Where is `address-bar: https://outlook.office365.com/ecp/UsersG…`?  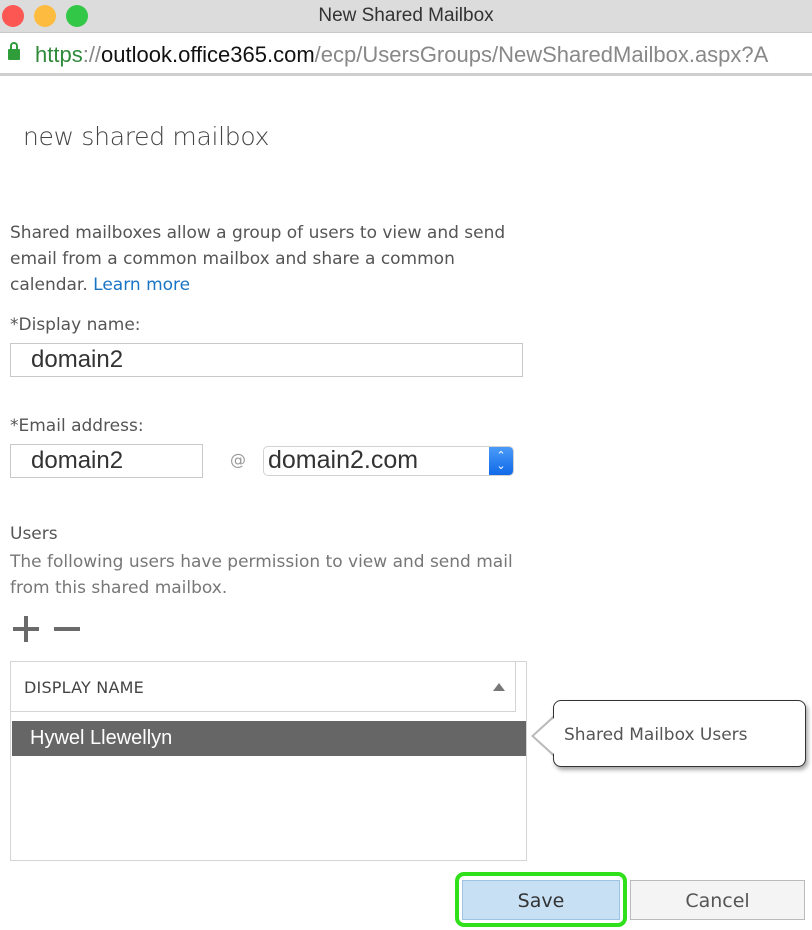 address-bar: https://outlook.office365.com/ecp/UsersG… is located at coordinates (406, 55).